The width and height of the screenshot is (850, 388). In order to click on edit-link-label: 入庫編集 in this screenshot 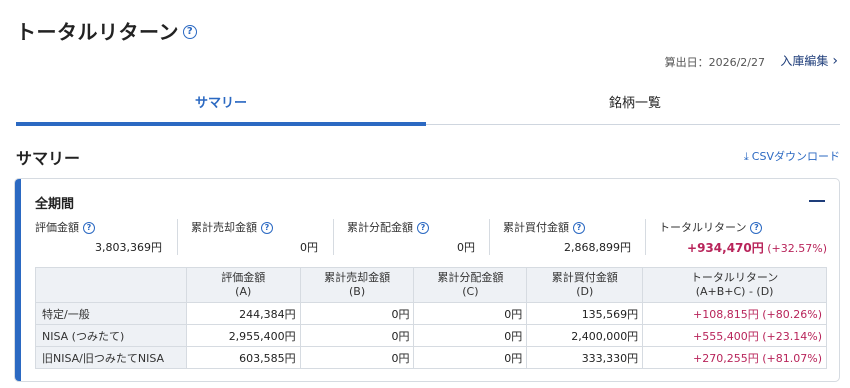, I will do `click(804, 61)`.